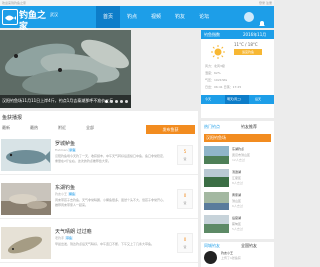 The image size is (320, 267). What do you see at coordinates (34, 128) in the screenshot?
I see `filter-hot: 最热` at bounding box center [34, 128].